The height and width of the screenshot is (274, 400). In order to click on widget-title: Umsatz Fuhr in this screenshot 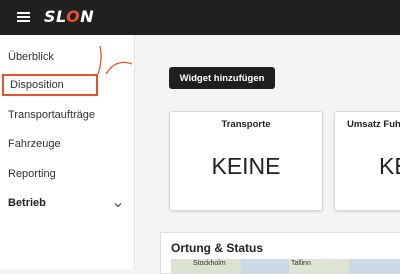, I will do `click(373, 124)`.